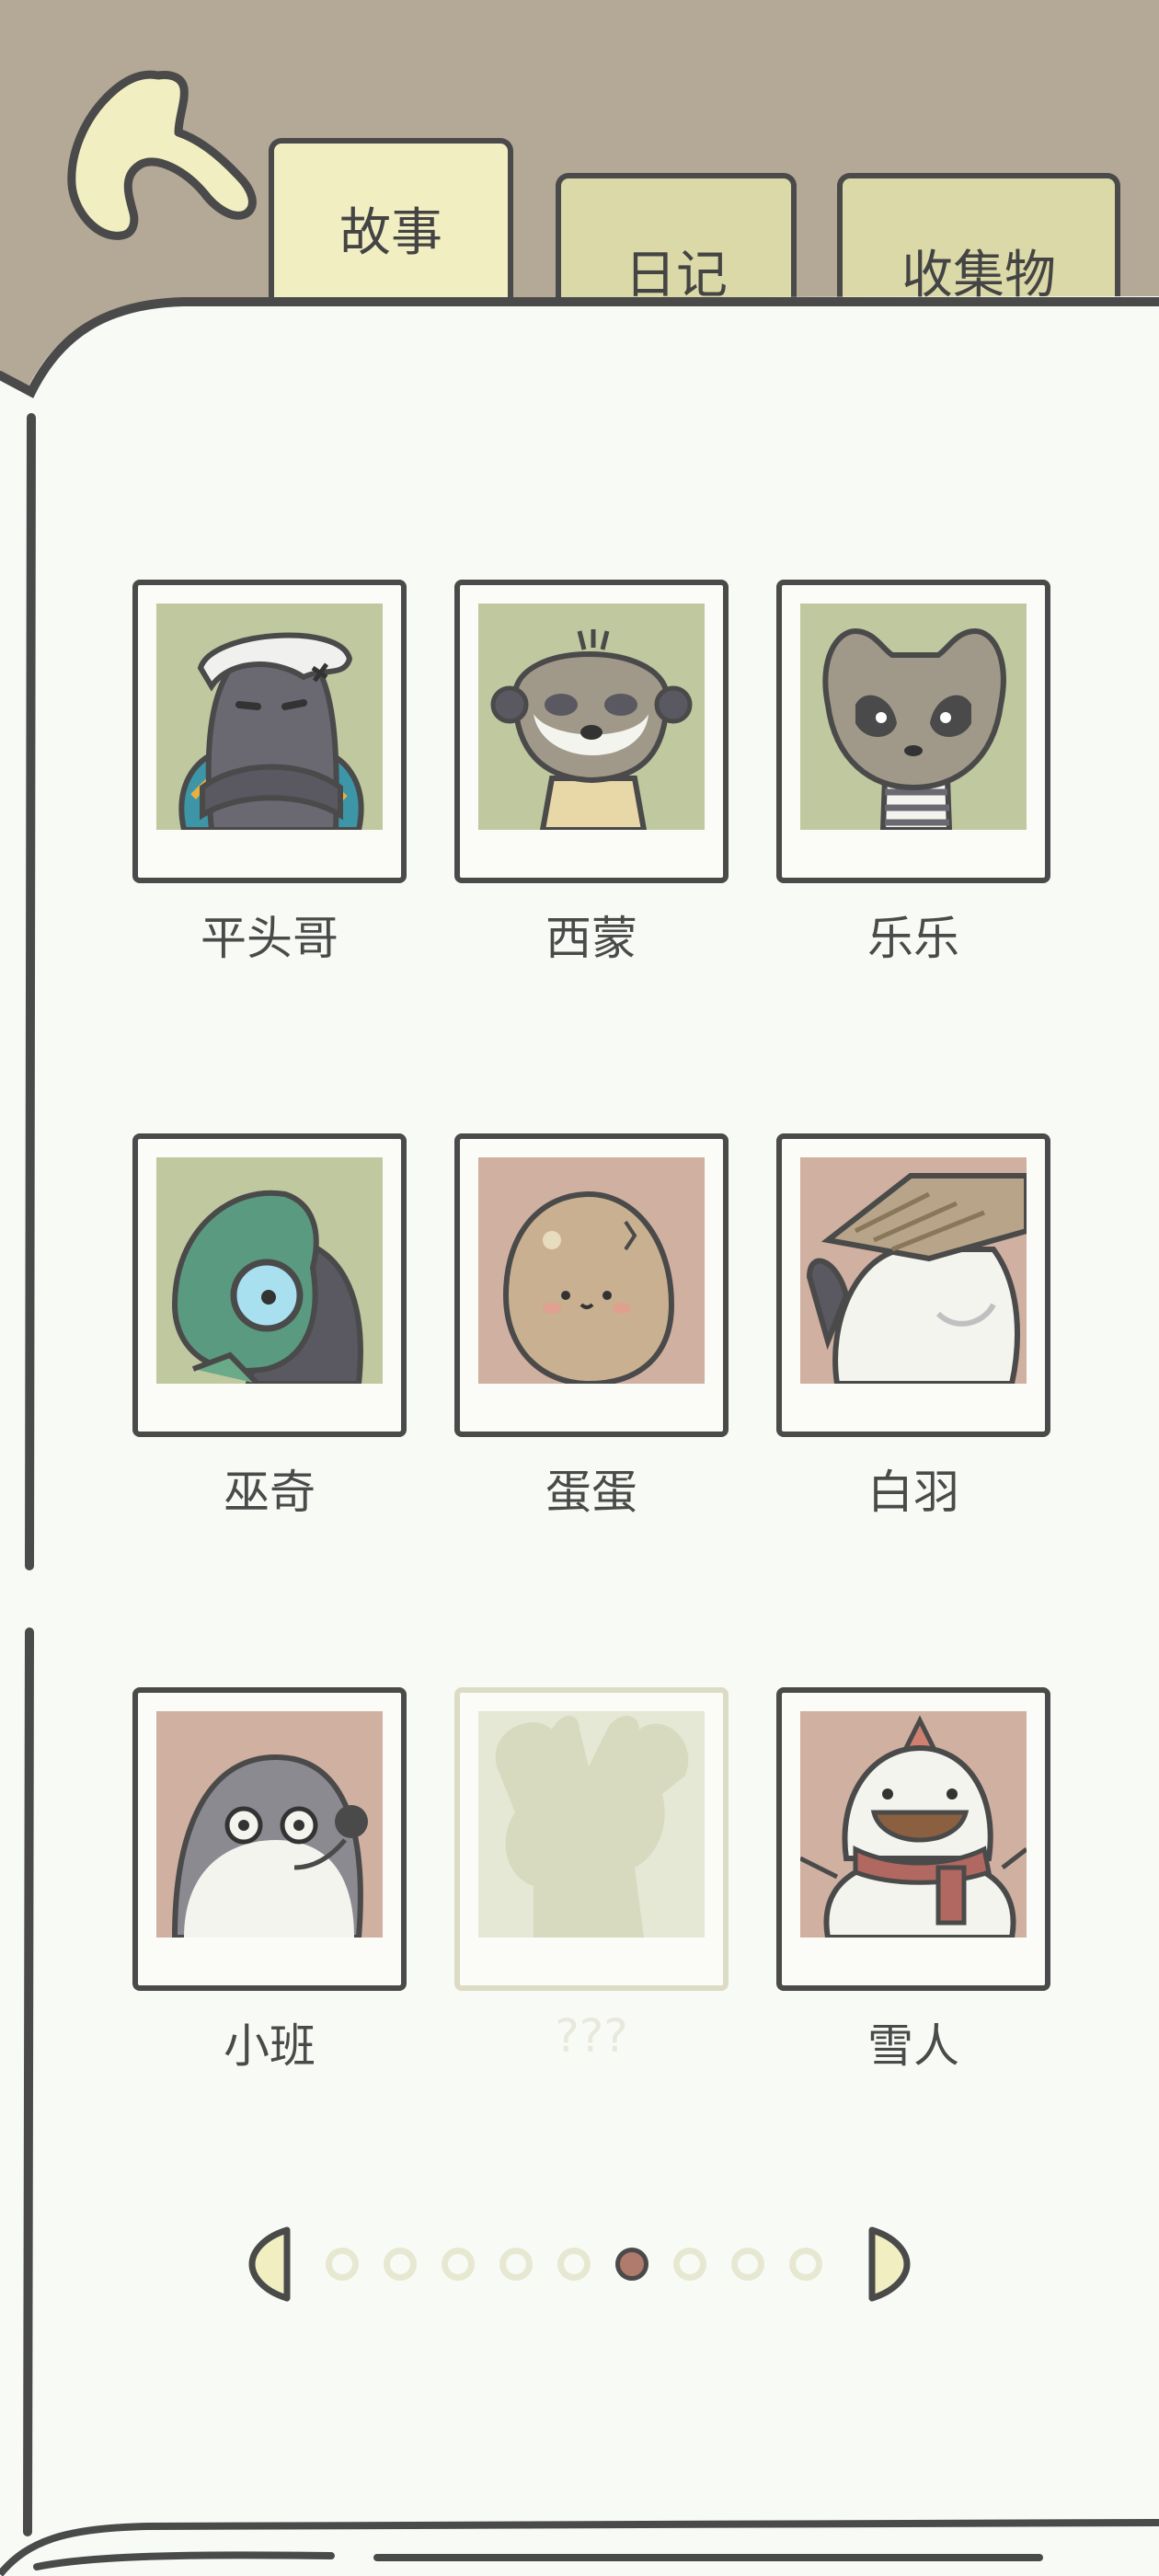  What do you see at coordinates (631, 2264) in the screenshot?
I see `page-dot-active` at bounding box center [631, 2264].